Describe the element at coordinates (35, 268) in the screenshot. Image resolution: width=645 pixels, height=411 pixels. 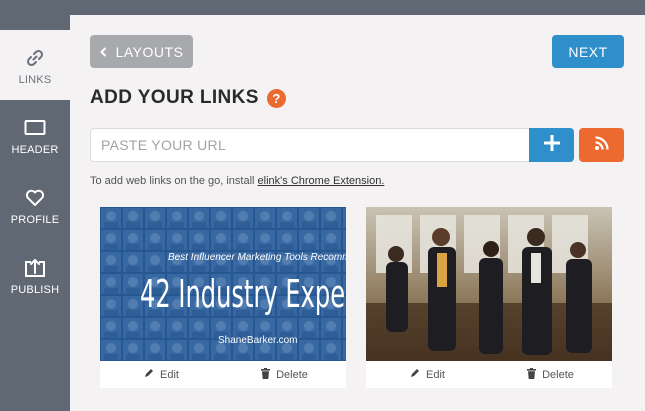
I see `publish-icon` at that location.